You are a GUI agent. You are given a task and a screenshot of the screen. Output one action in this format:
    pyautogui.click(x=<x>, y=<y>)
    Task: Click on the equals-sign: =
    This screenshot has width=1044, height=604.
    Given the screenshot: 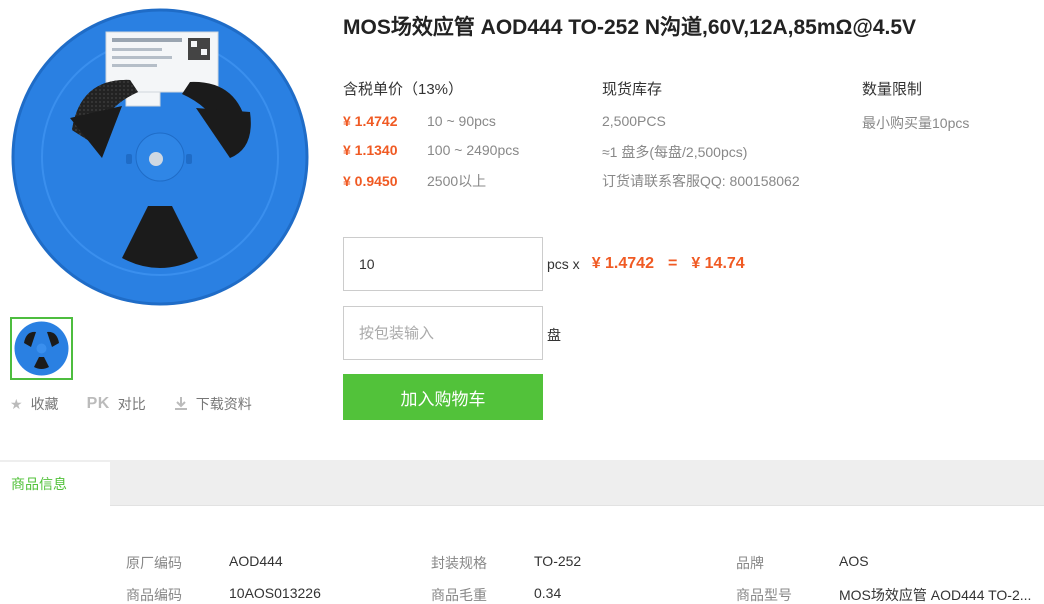 What is the action you would take?
    pyautogui.click(x=672, y=263)
    